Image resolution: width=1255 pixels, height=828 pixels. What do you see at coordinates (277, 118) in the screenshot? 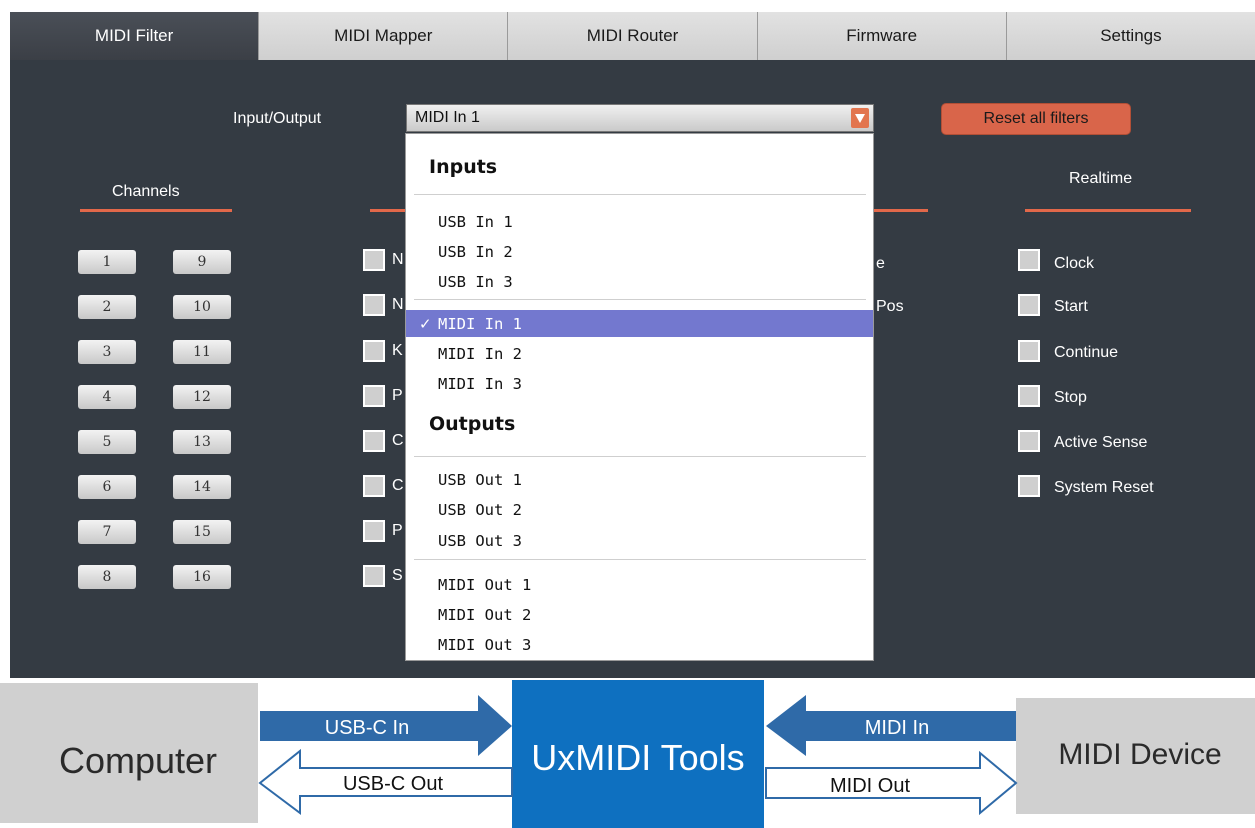
I see `input-output-label: Input/Output` at bounding box center [277, 118].